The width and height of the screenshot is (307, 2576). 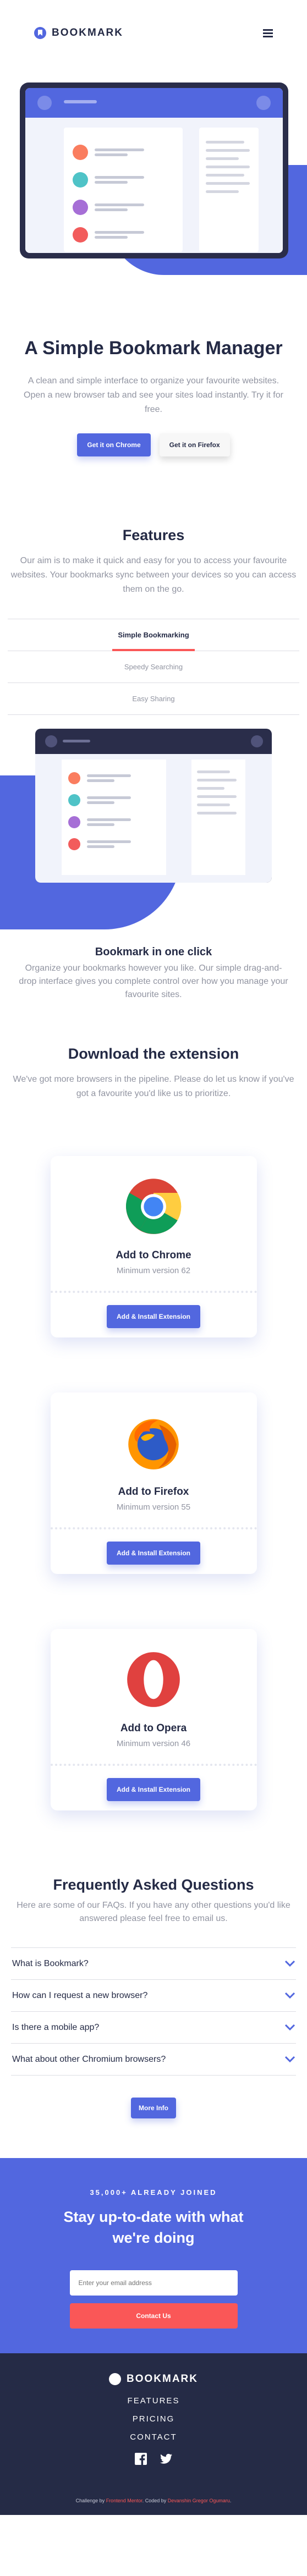 What do you see at coordinates (153, 2437) in the screenshot?
I see `footer-link-contact: CONTACT` at bounding box center [153, 2437].